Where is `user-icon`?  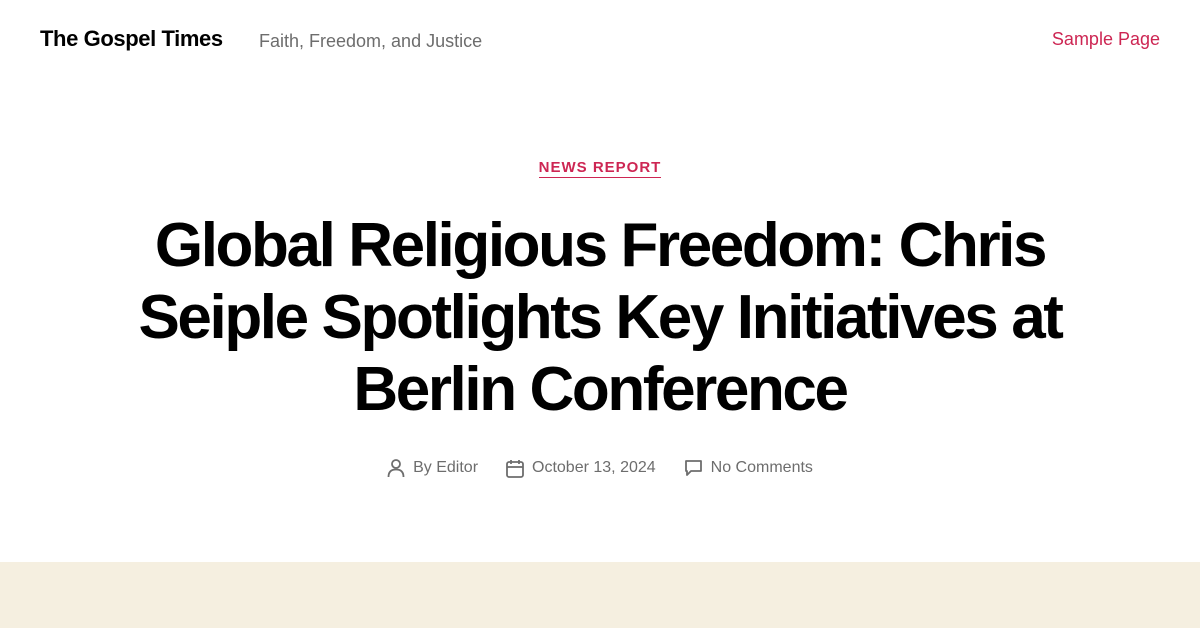
user-icon is located at coordinates (396, 468).